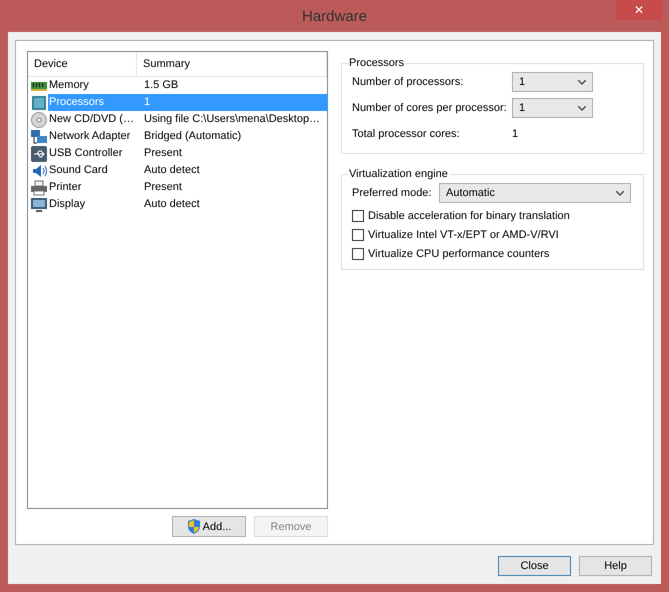 Image resolution: width=669 pixels, height=592 pixels. I want to click on network-icon, so click(39, 136).